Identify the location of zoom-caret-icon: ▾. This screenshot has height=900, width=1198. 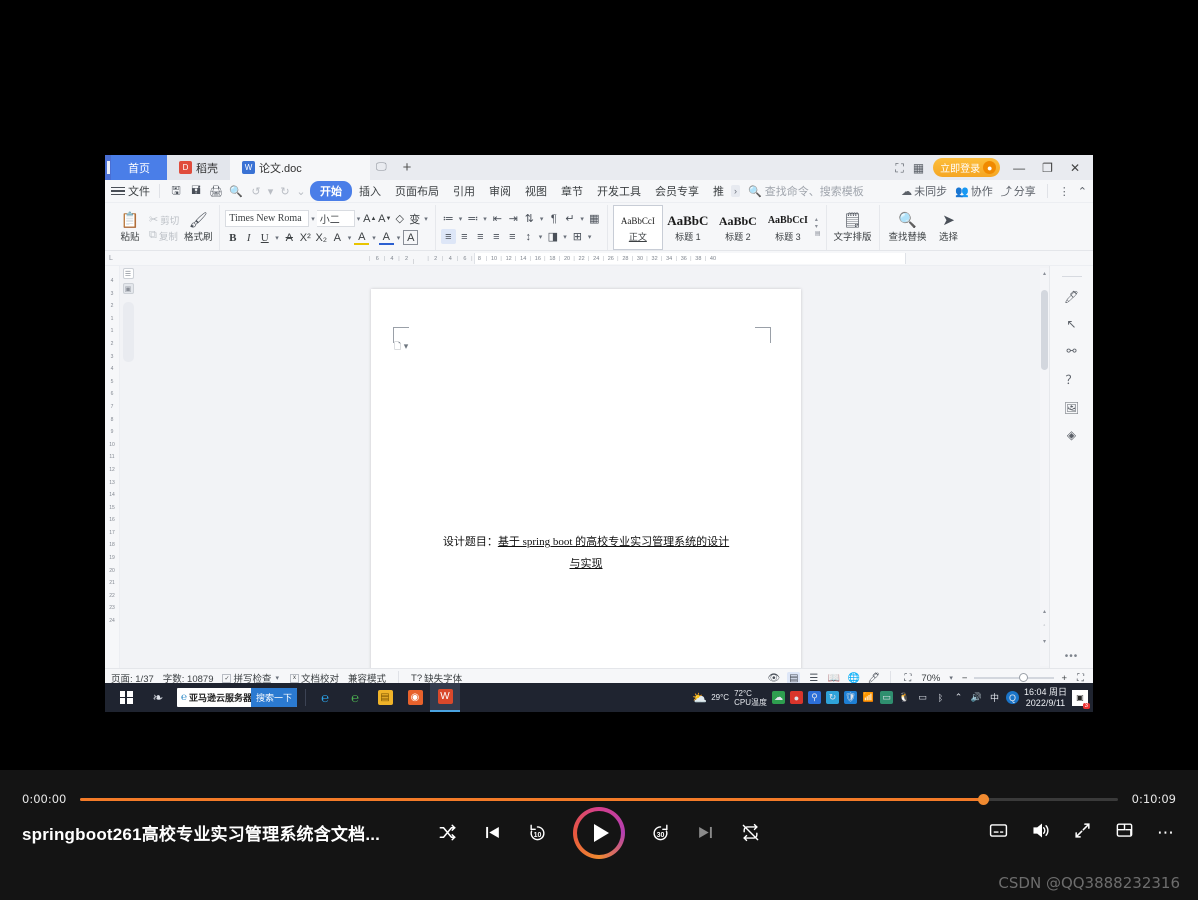
(951, 678).